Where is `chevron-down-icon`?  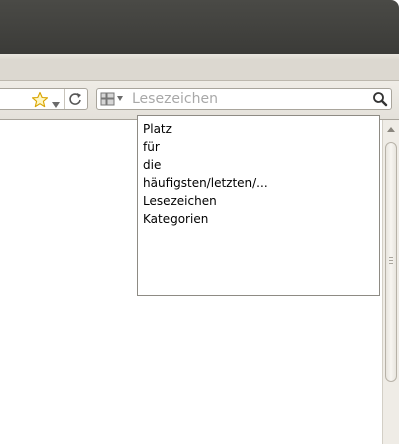 chevron-down-icon is located at coordinates (56, 101).